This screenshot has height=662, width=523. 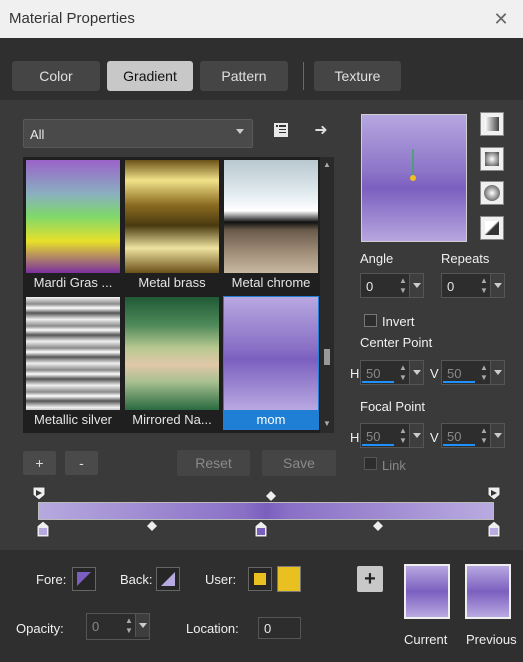 What do you see at coordinates (289, 579) in the screenshot?
I see `user-color-large` at bounding box center [289, 579].